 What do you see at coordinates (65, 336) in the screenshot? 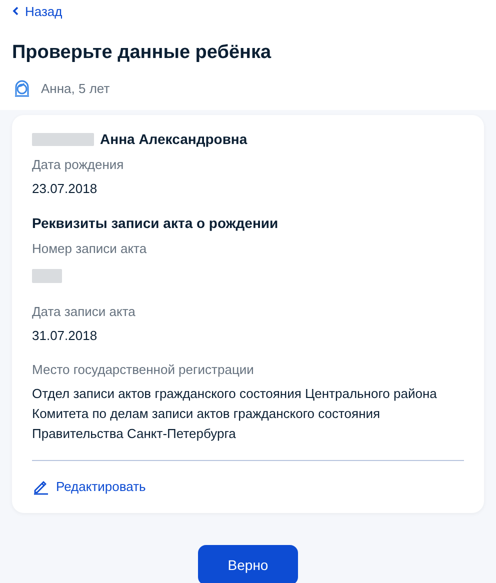
I see `field-value: 31.07.2018` at bounding box center [65, 336].